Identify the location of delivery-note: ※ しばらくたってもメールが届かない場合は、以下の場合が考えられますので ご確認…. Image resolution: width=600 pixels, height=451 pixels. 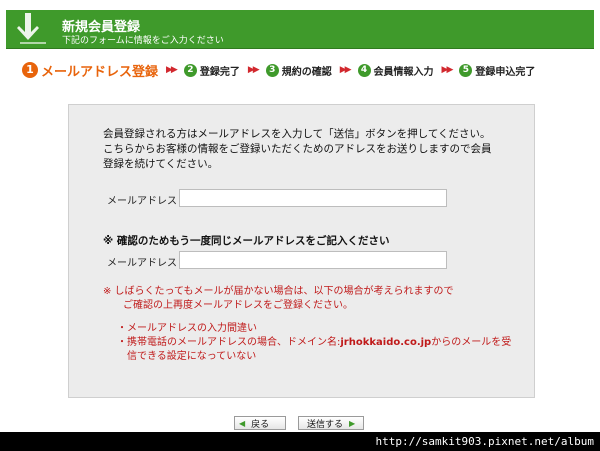
(313, 324).